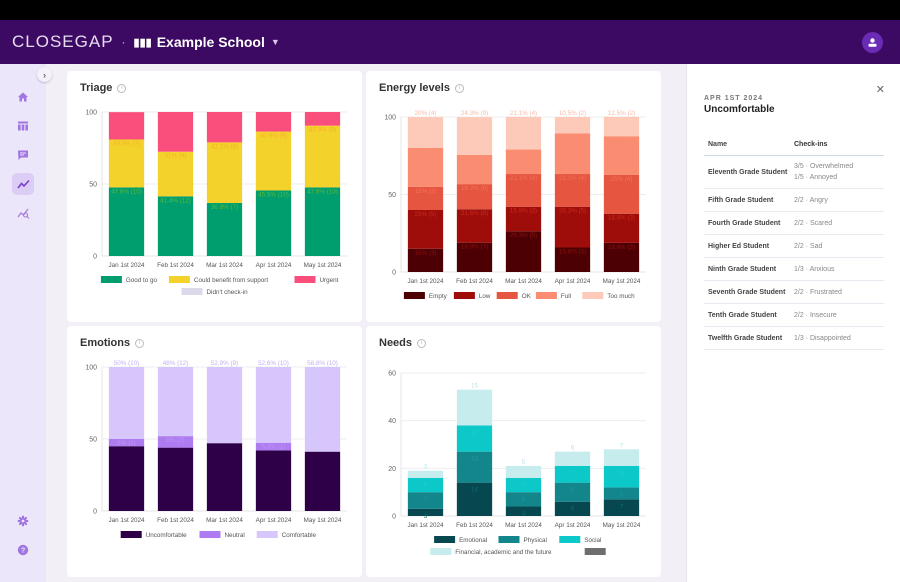  Describe the element at coordinates (329, 280) in the screenshot. I see `legend-label: Urgent` at that location.